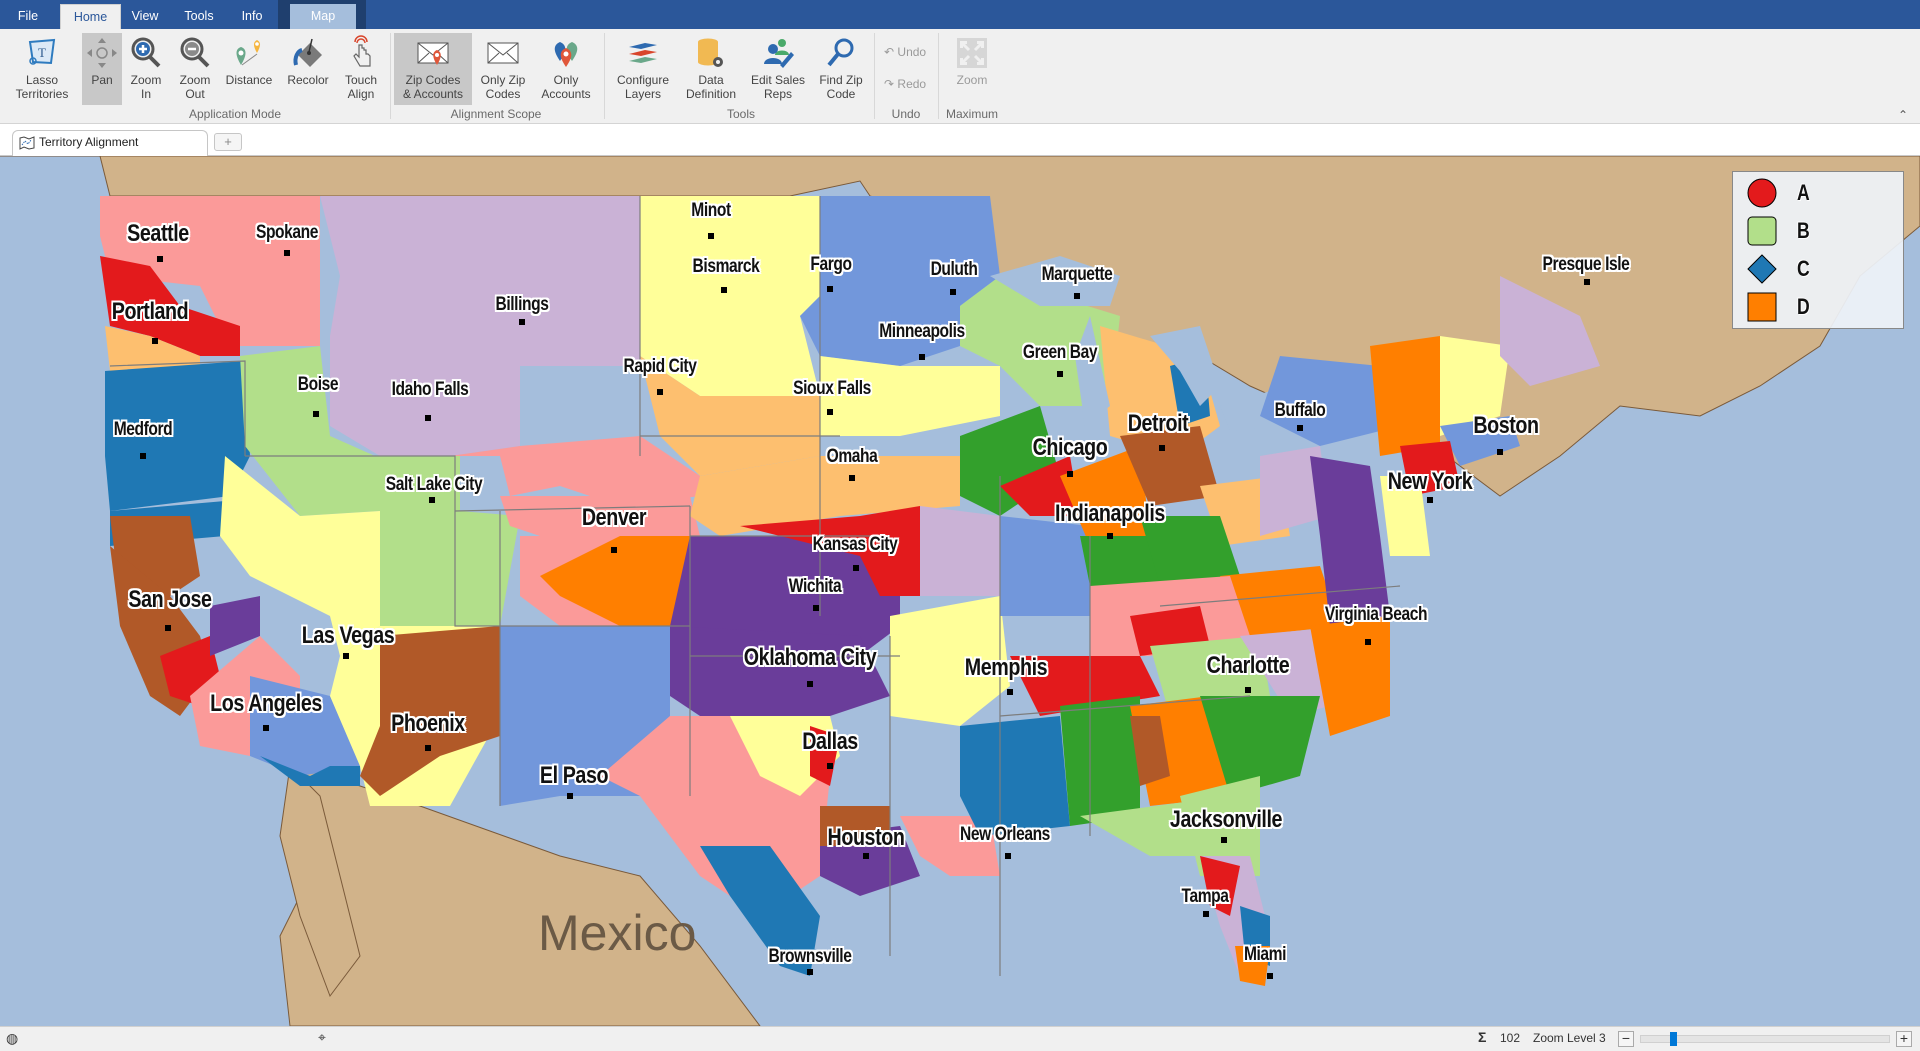 The width and height of the screenshot is (1920, 1051). I want to click on undo-button: ↶ Undo, so click(905, 52).